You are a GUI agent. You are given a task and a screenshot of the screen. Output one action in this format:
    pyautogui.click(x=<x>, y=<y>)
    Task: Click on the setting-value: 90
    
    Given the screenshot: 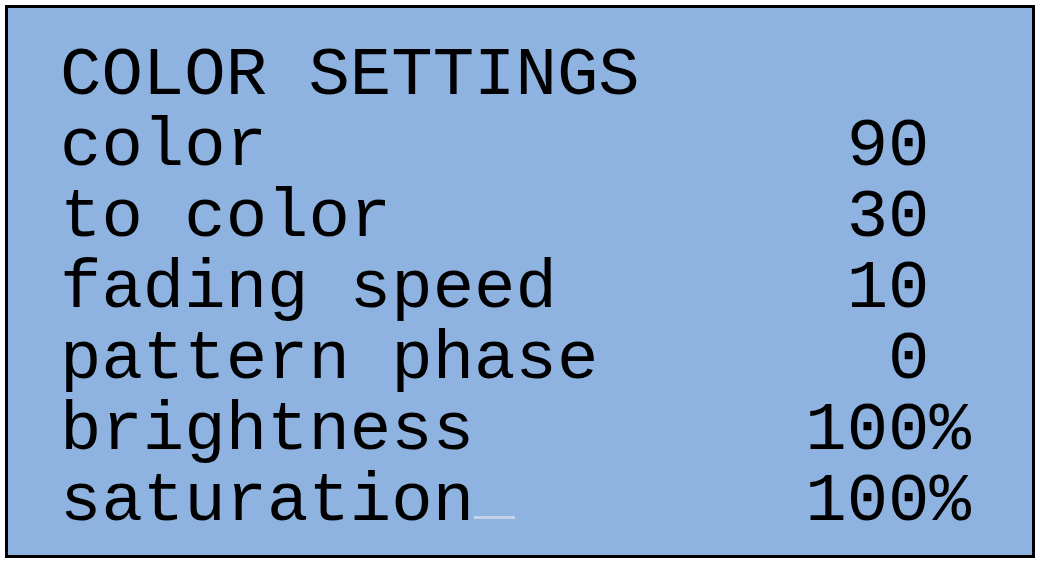 What is the action you would take?
    pyautogui.click(x=888, y=147)
    